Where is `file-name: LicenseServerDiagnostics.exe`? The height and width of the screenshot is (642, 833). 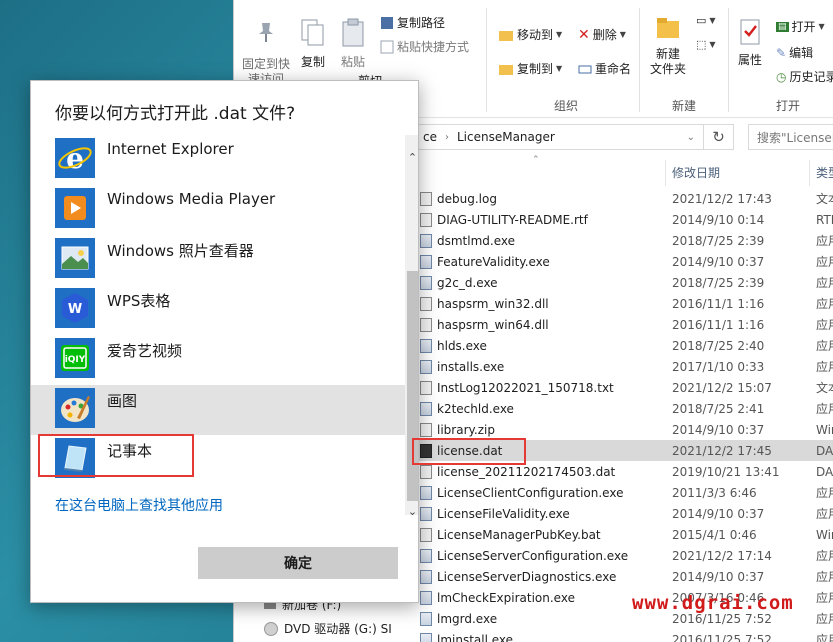 file-name: LicenseServerDiagnostics.exe is located at coordinates (527, 576).